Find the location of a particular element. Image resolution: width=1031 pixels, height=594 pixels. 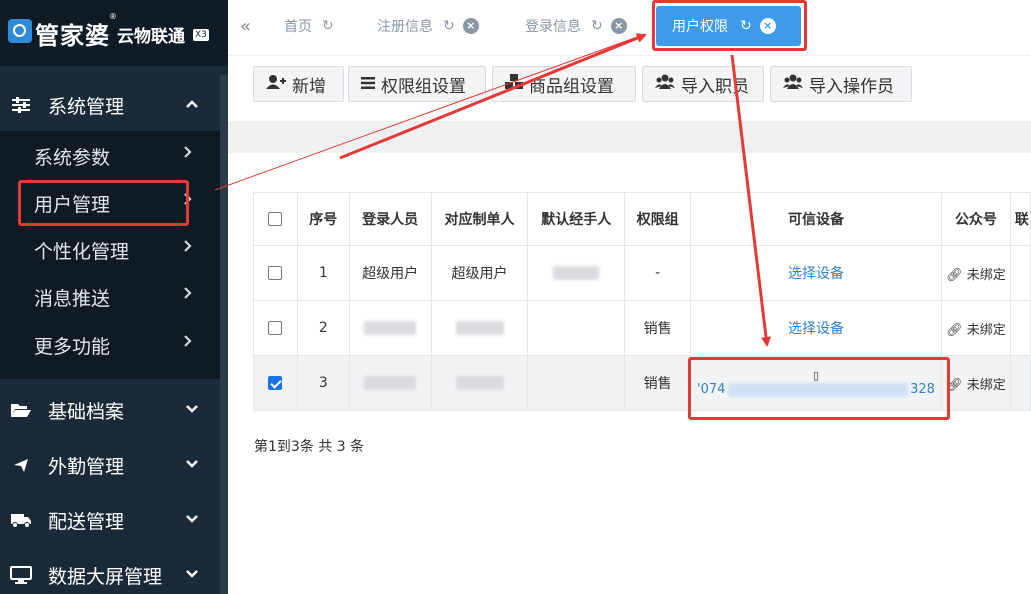

thin-arrow-line is located at coordinates (427, 113).